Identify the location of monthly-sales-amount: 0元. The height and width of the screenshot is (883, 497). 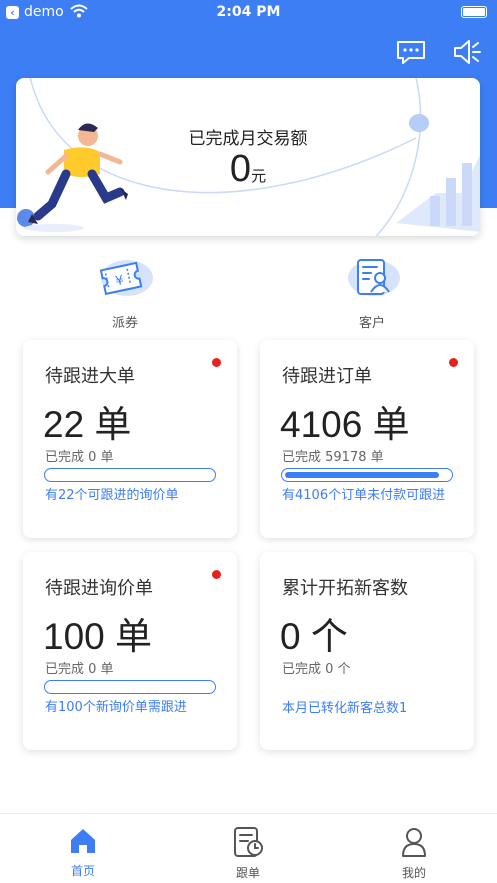
(248, 169).